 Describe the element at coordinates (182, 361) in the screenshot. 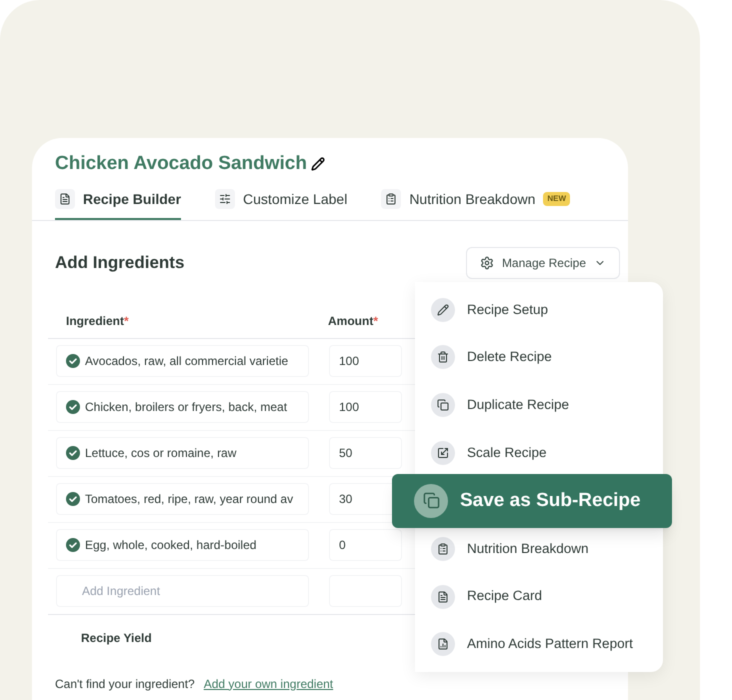

I see `ingredient-field: Avocados, raw, all commercial varietie` at that location.